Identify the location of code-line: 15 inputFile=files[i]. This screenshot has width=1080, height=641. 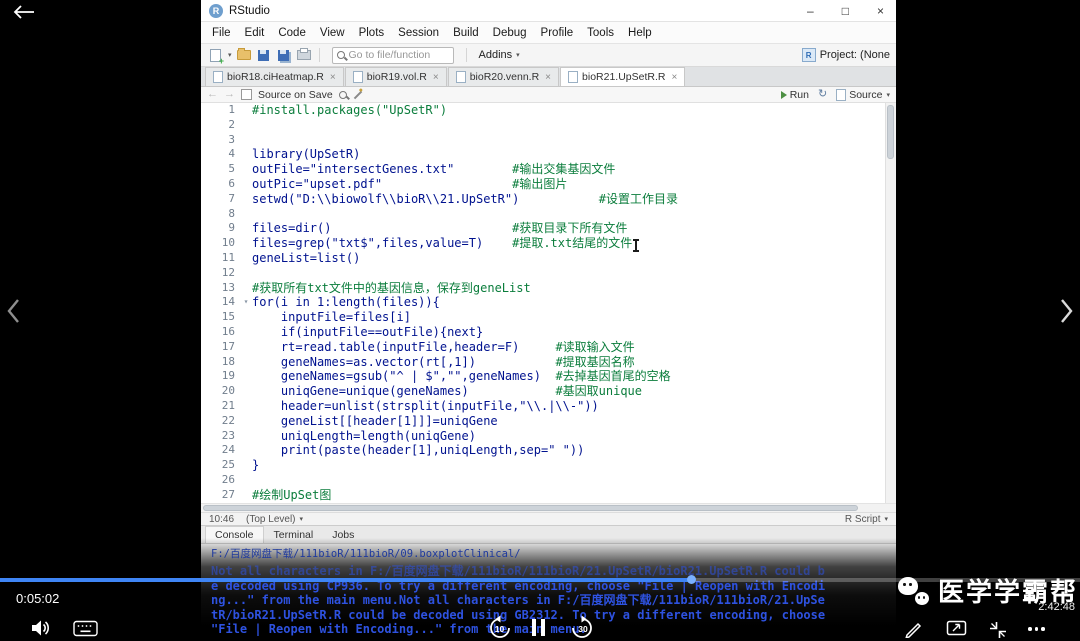
(543, 317).